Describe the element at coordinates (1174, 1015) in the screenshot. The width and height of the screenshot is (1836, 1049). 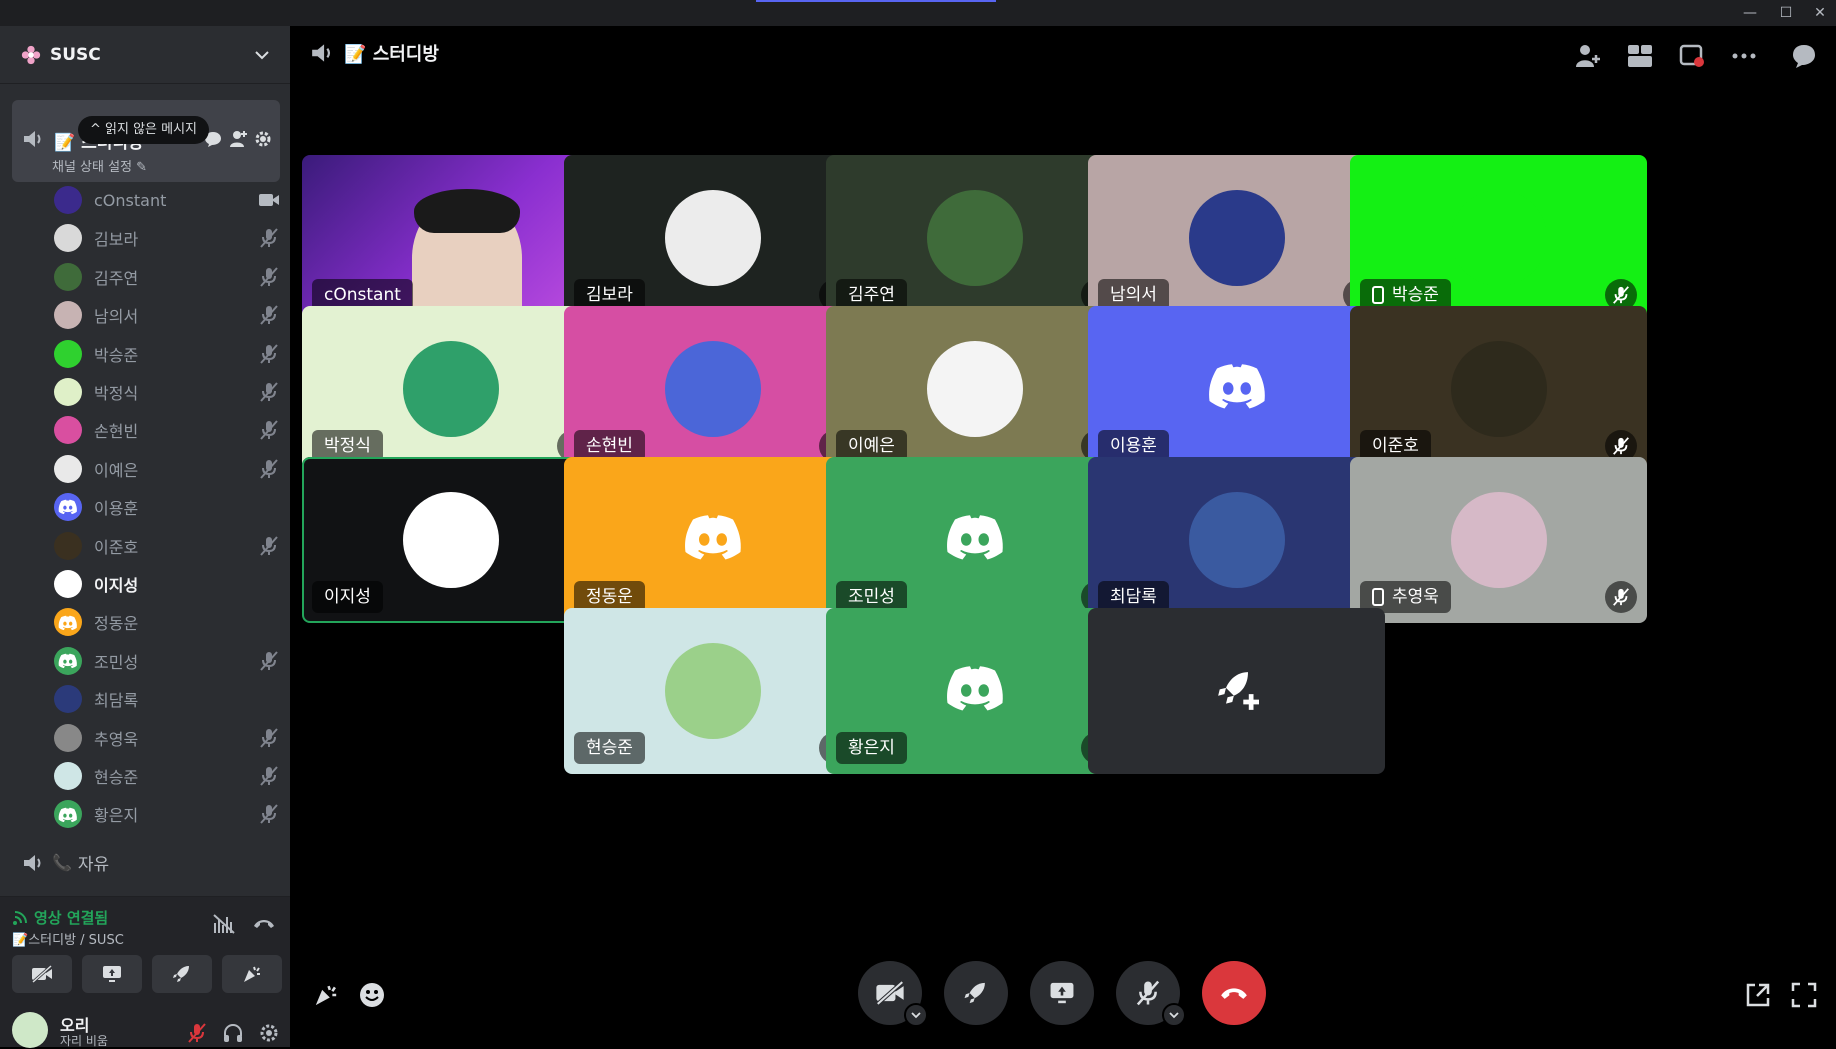
I see `mic-options-caret` at that location.